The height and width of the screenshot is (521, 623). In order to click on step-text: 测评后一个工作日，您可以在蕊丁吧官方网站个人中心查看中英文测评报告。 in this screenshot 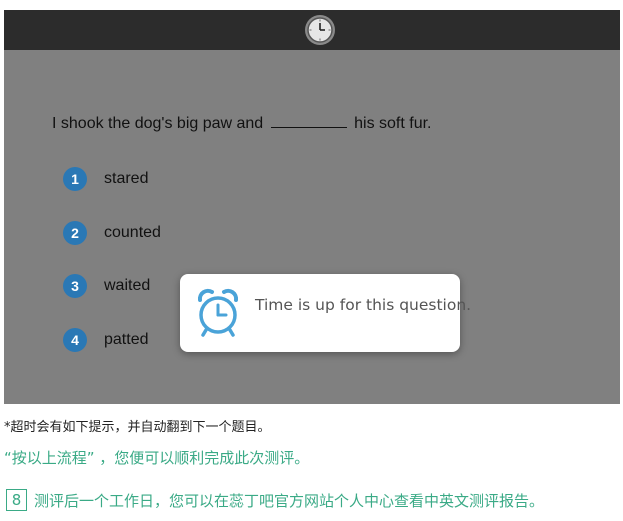, I will do `click(289, 500)`.